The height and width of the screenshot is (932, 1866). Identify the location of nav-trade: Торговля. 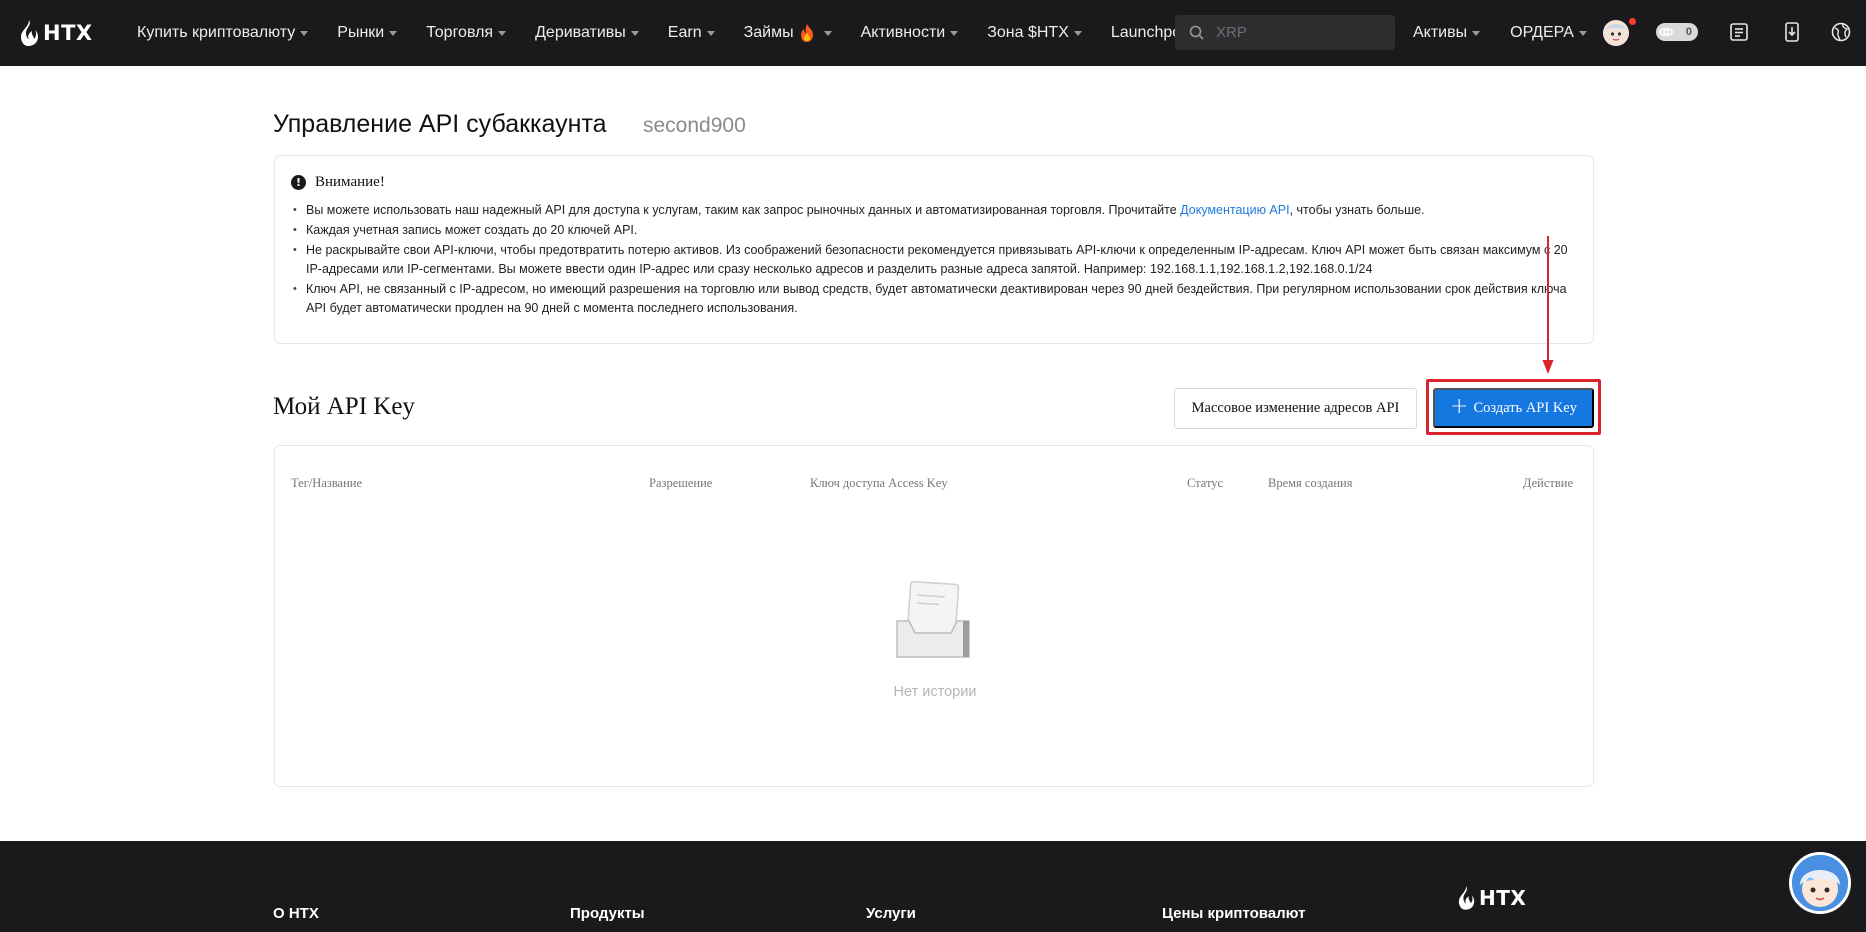
(466, 33).